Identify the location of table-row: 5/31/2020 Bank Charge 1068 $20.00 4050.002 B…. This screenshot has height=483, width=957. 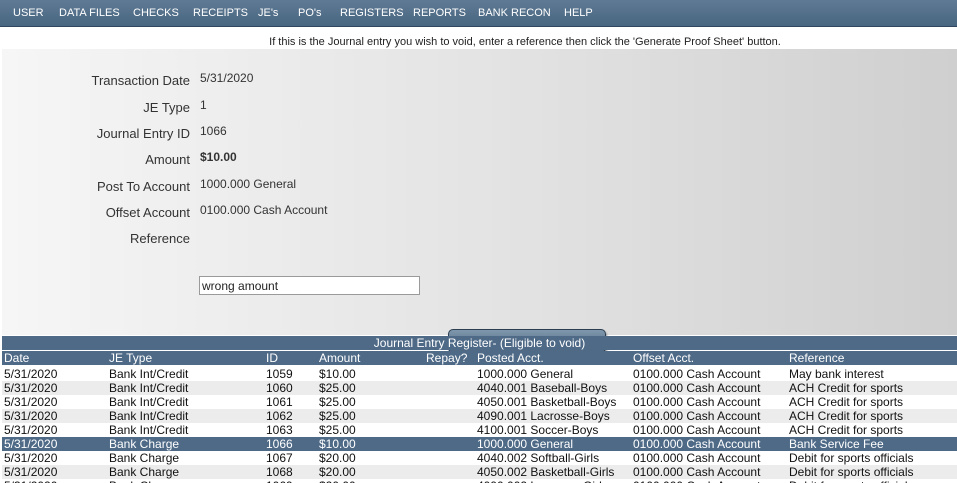
(479, 472).